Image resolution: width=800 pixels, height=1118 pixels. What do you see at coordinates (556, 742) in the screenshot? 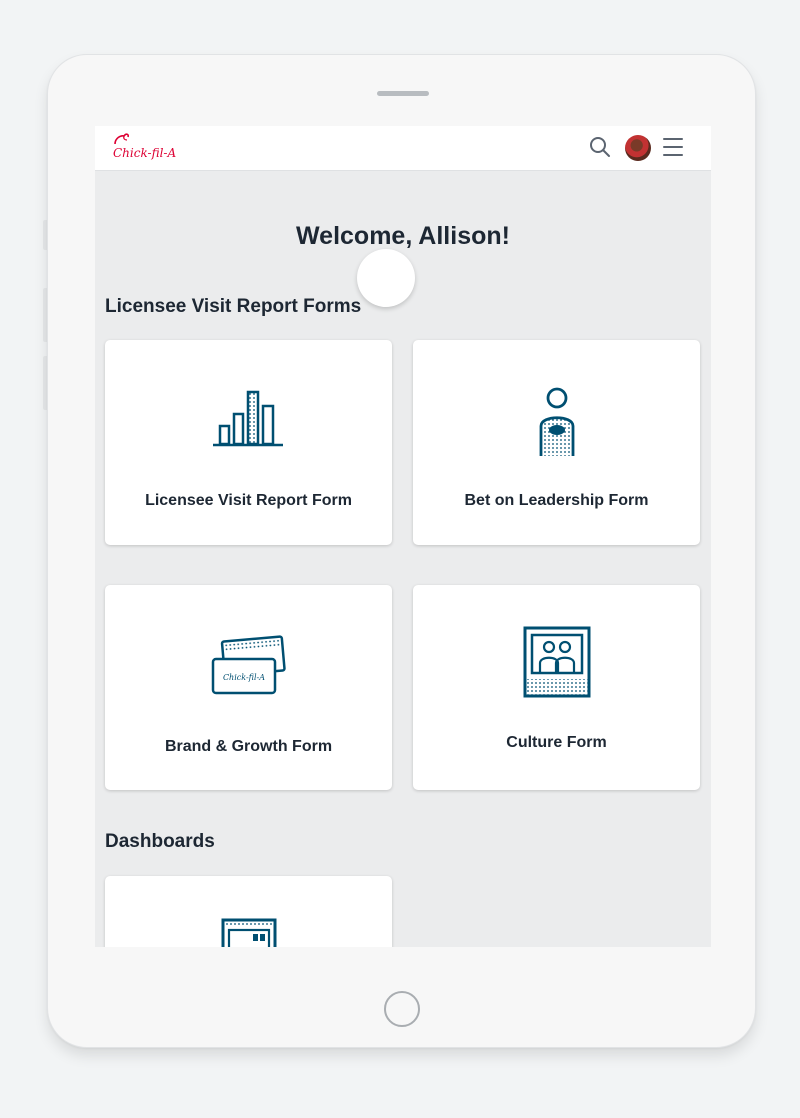
I see `card-label: Culture Form` at bounding box center [556, 742].